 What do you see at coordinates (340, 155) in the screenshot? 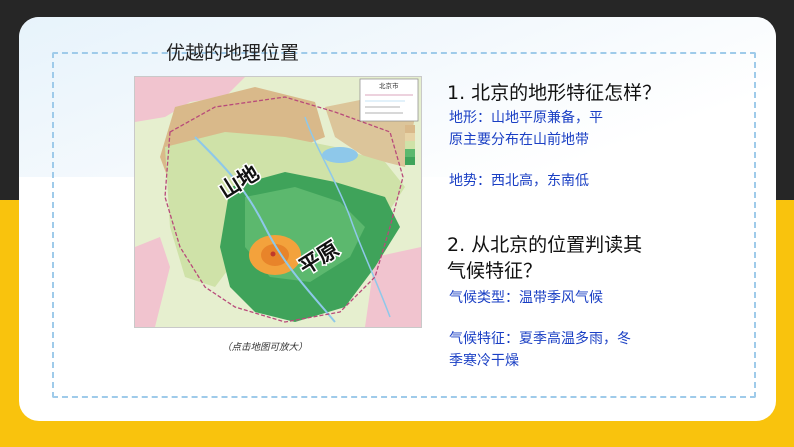
I see `map-reservoir` at bounding box center [340, 155].